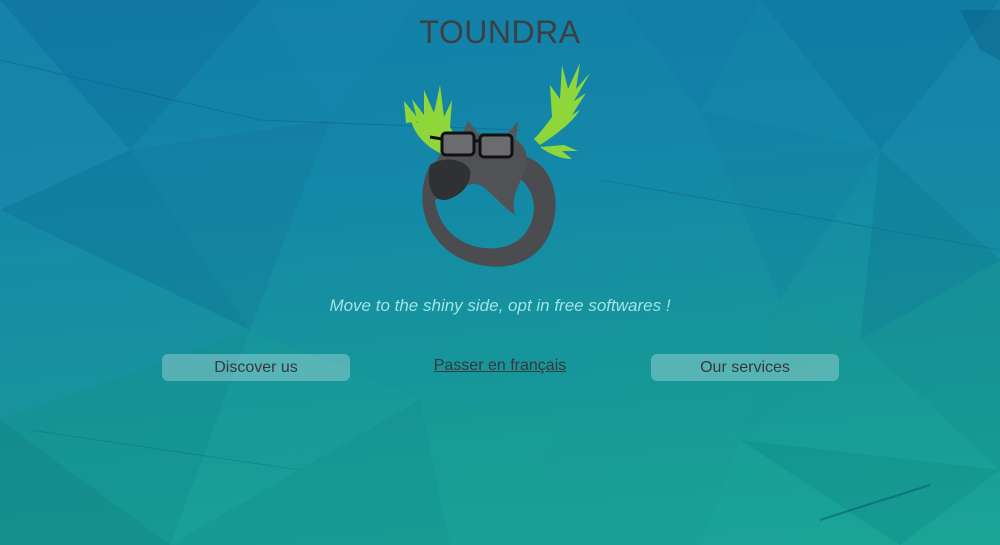 The image size is (1000, 545). I want to click on discover-us-button: Discover us, so click(256, 367).